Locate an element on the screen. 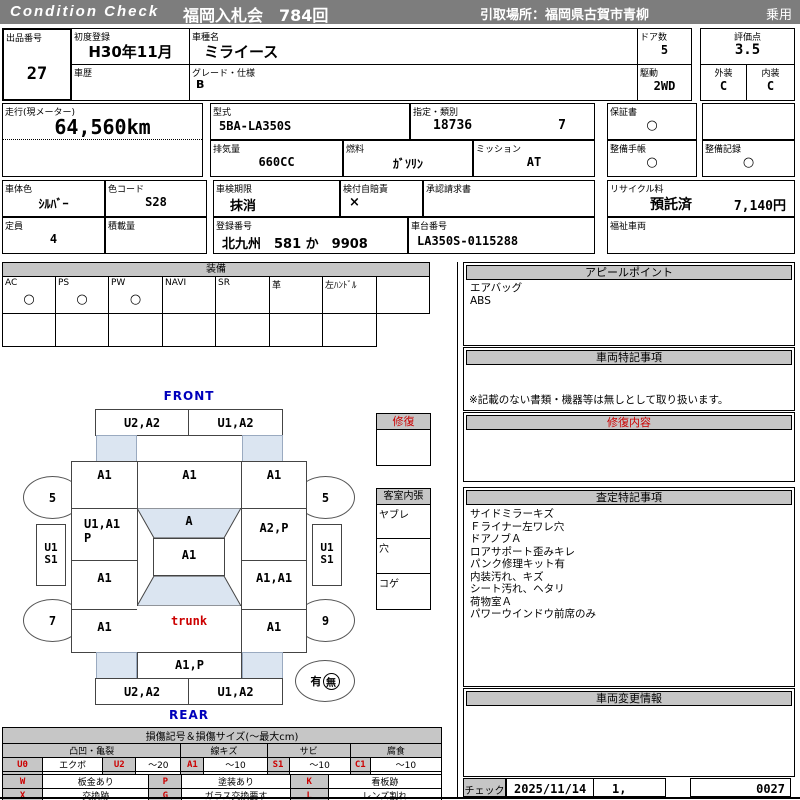 The width and height of the screenshot is (800, 800). check-number-cell: 0027 is located at coordinates (740, 787).